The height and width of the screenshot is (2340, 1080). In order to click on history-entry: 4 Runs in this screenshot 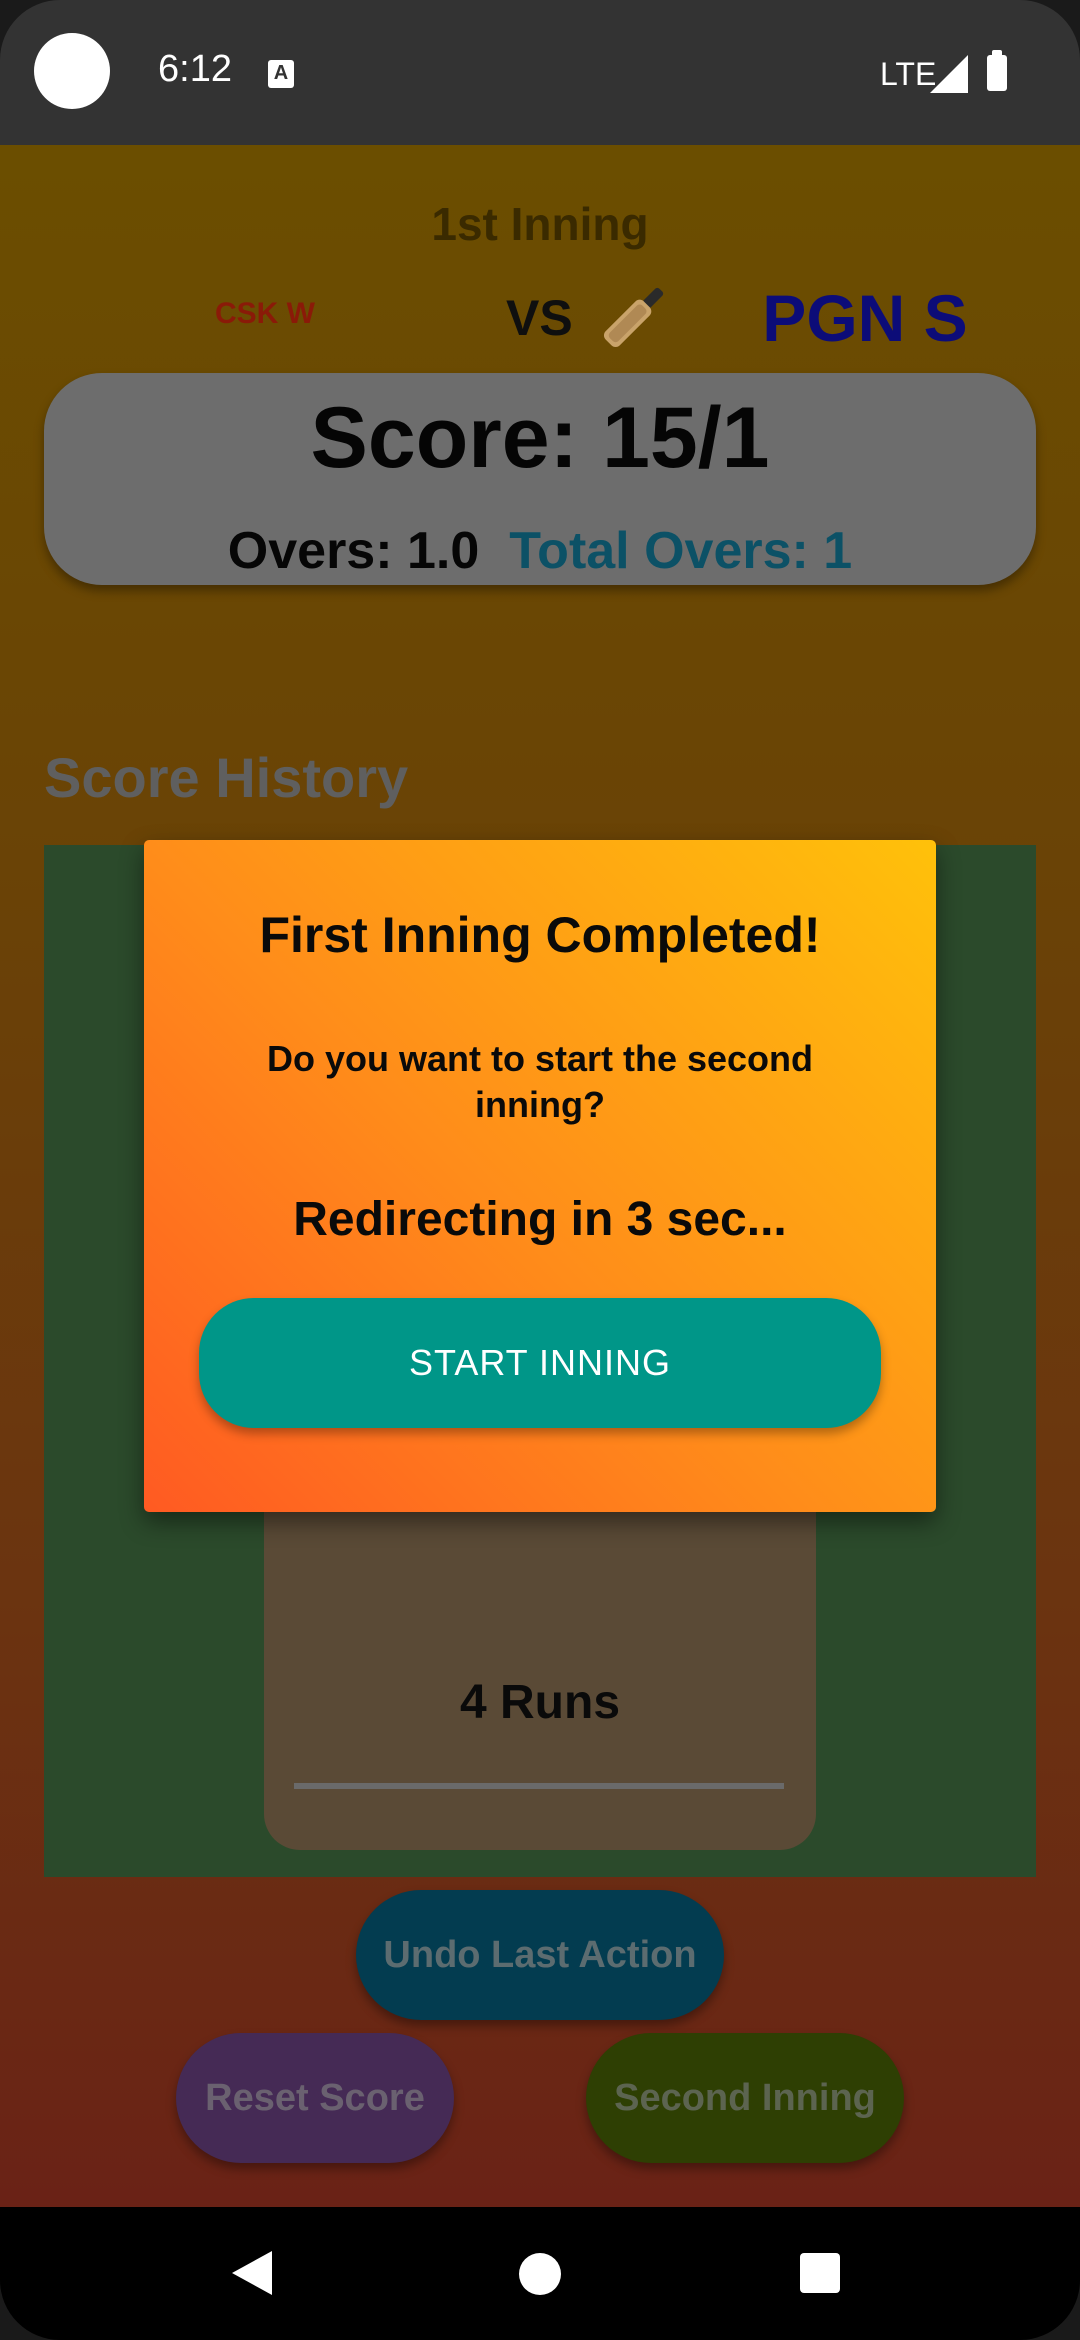, I will do `click(540, 1702)`.